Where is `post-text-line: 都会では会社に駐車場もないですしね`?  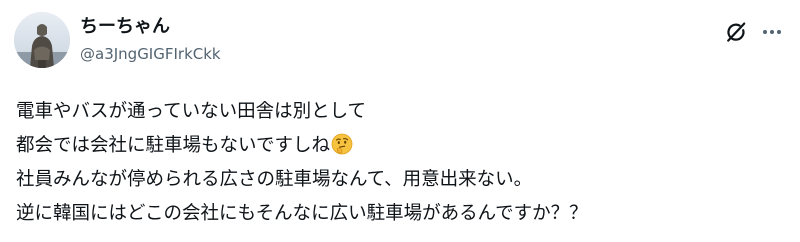 post-text-line: 都会では会社に駐車場もないですしね is located at coordinates (173, 145).